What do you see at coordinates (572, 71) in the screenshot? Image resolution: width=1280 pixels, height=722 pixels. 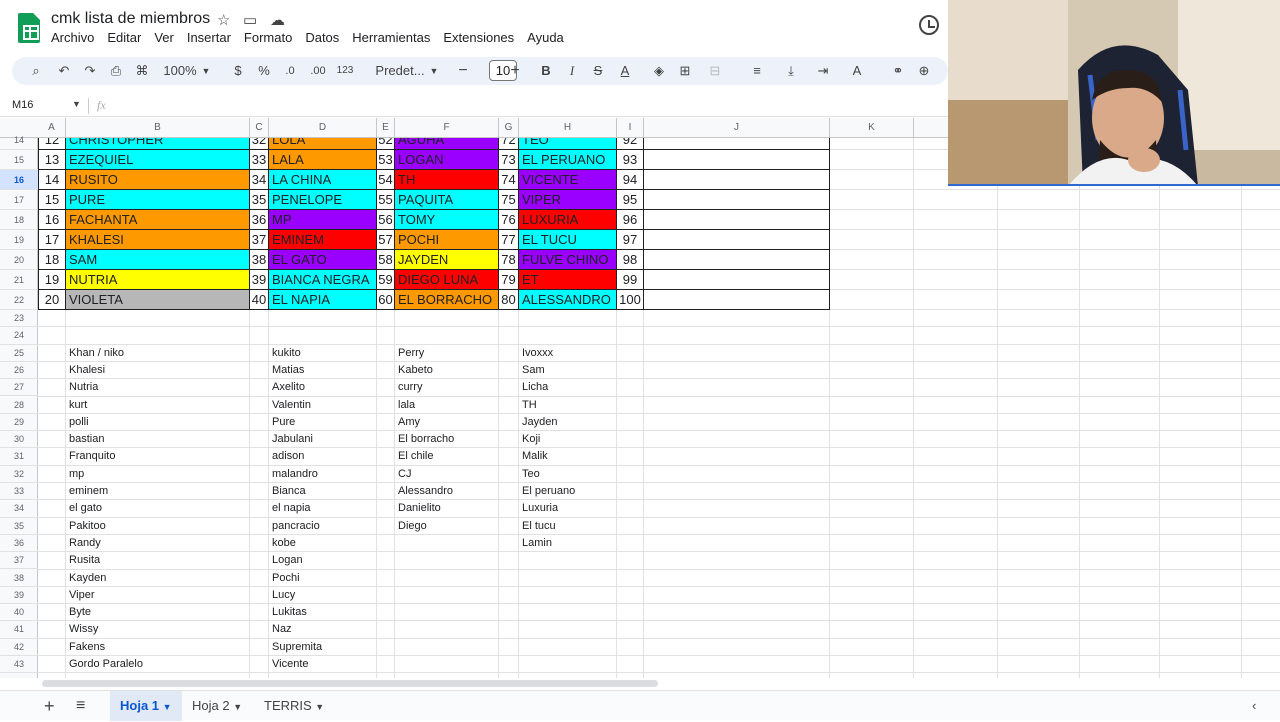 I see `italic-icon: I` at bounding box center [572, 71].